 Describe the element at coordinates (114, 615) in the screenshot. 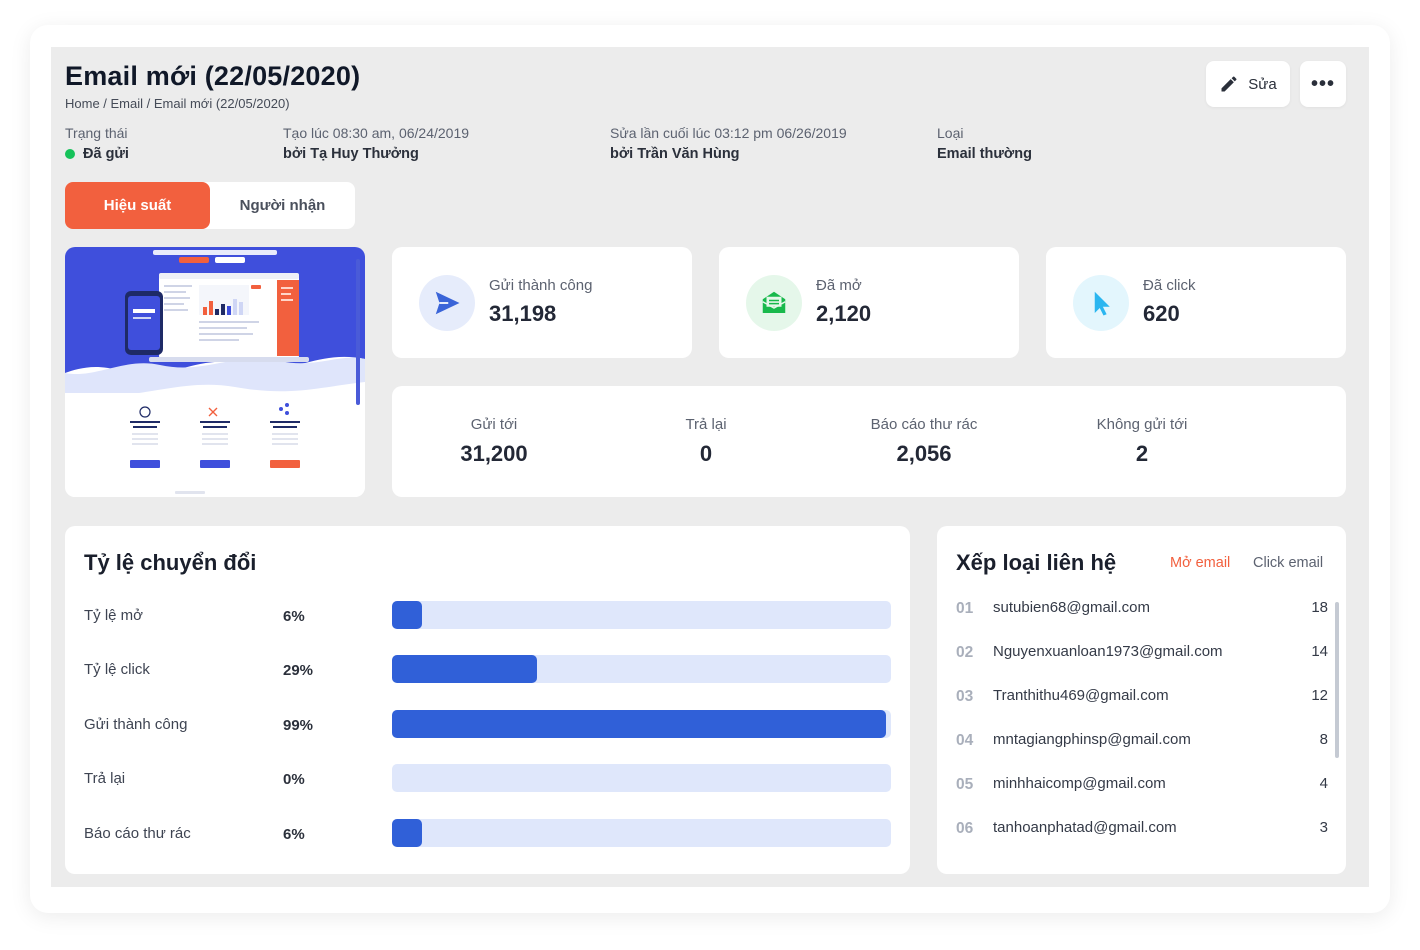

I see `conversion-label: Tỷ lệ mở` at that location.